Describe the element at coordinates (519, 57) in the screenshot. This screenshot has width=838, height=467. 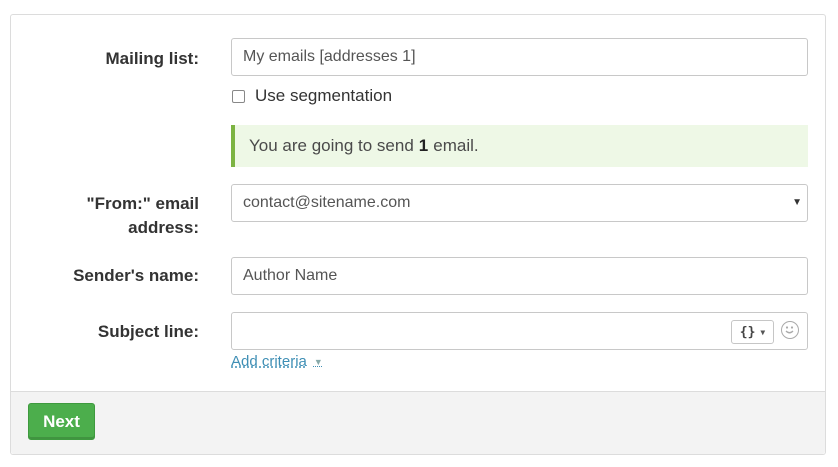
I see `mailing-list-input: My emails [addresses 1]` at that location.